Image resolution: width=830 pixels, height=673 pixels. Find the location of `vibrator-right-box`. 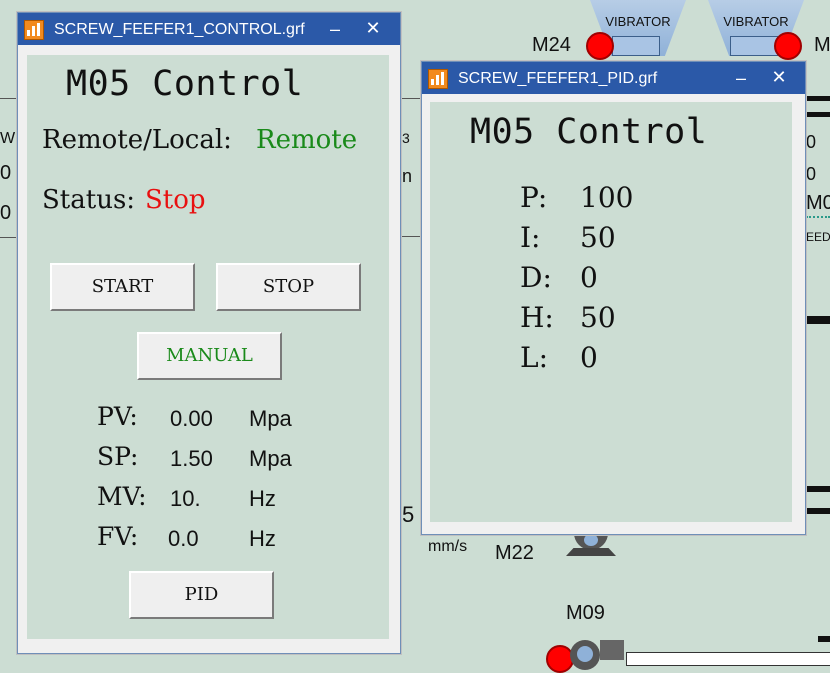

vibrator-right-box is located at coordinates (754, 46).